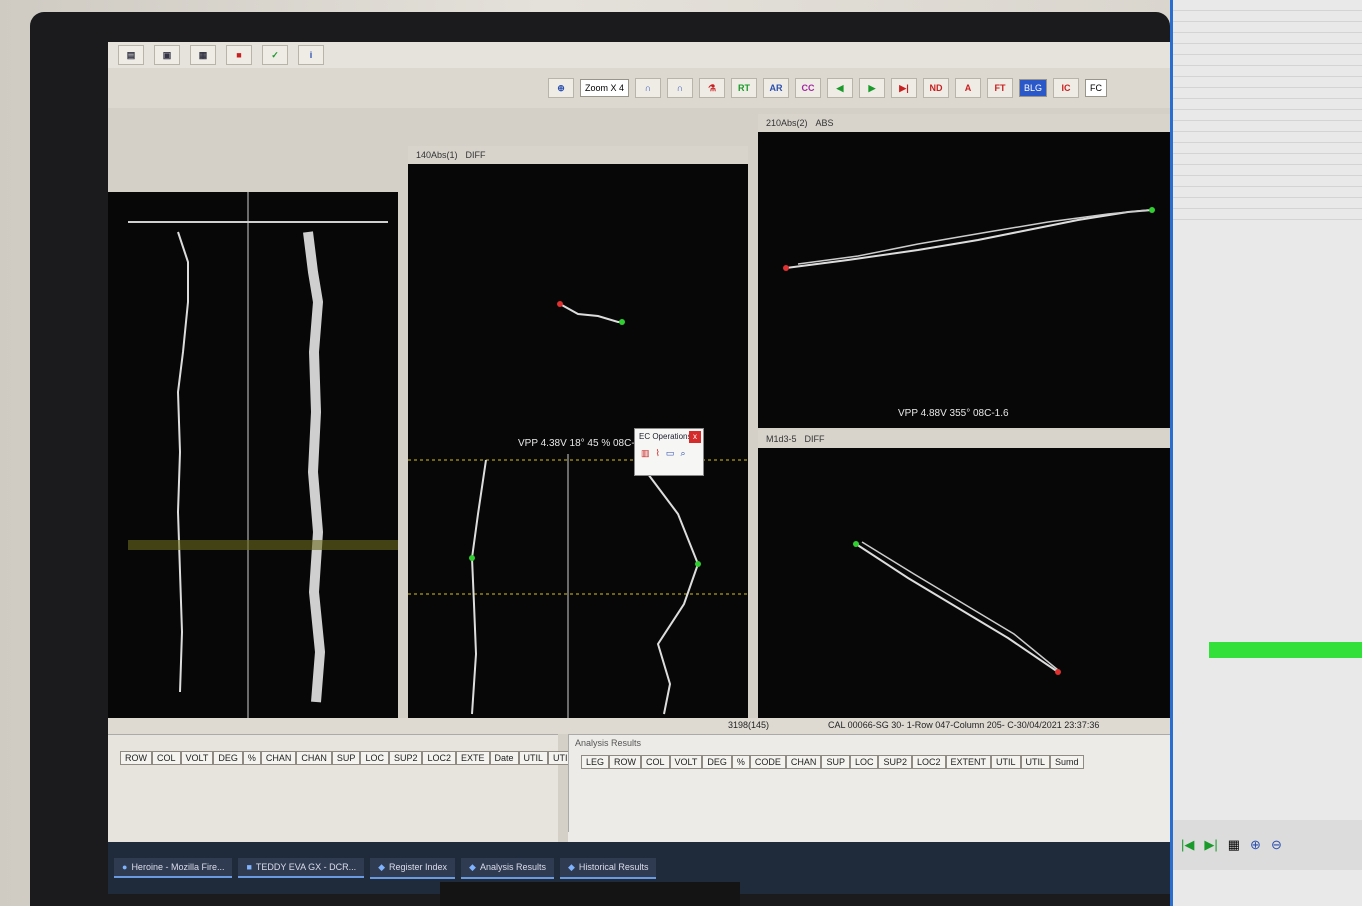 Image resolution: width=1362 pixels, height=906 pixels. Describe the element at coordinates (275, 55) in the screenshot. I see `check-icon: ✓` at that location.